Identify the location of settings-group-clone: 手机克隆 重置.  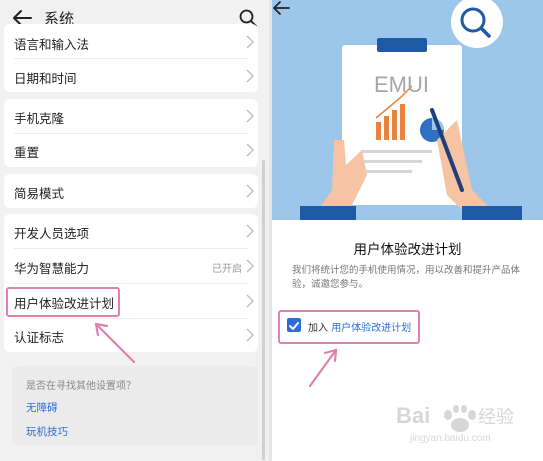
(131, 133).